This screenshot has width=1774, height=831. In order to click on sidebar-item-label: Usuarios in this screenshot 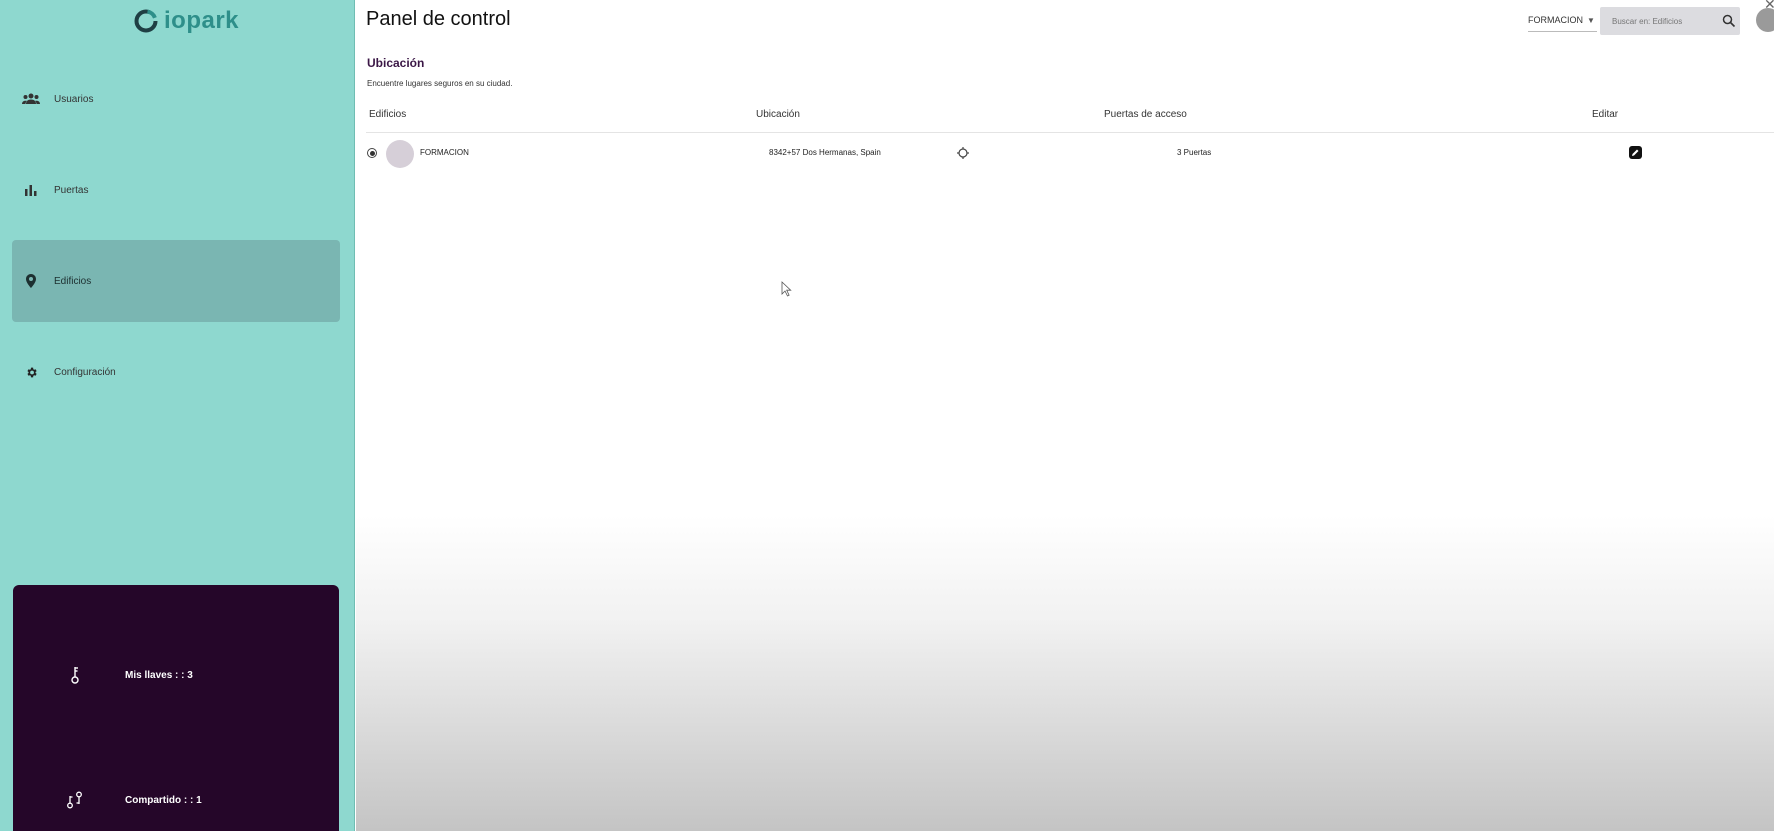, I will do `click(74, 99)`.